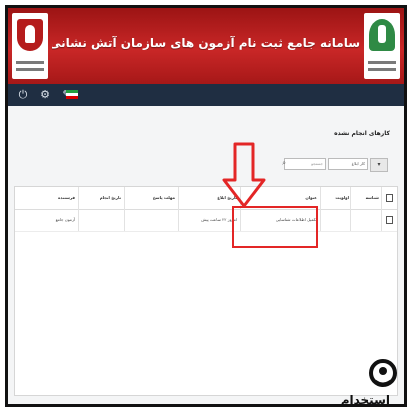 The image size is (420, 420). I want to click on search-icon: ⌕, so click(284, 163).